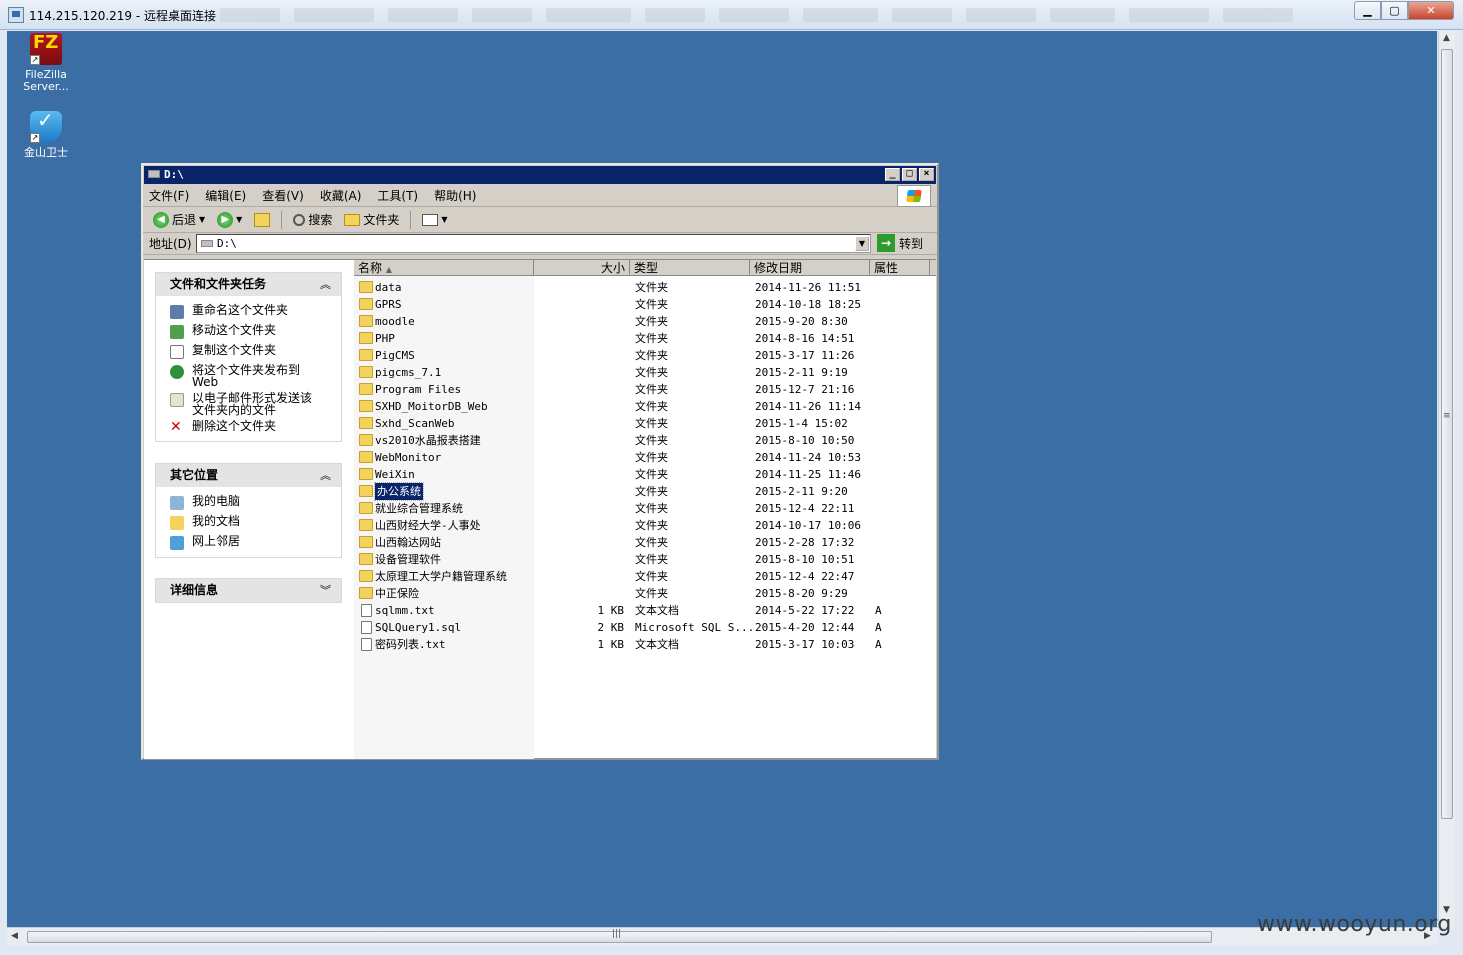 The height and width of the screenshot is (955, 1463). Describe the element at coordinates (533, 243) in the screenshot. I see `address-input: D:\` at that location.